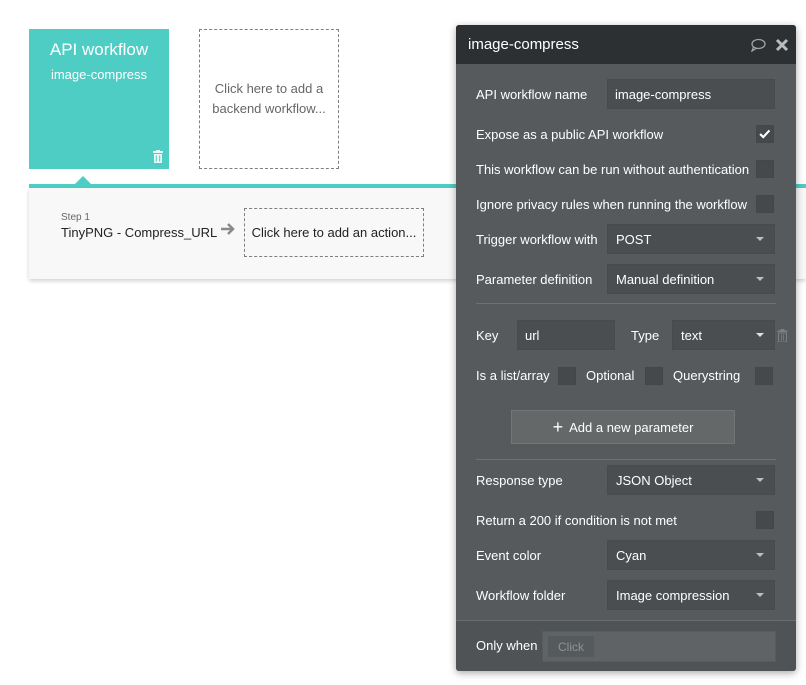 This screenshot has width=806, height=685. Describe the element at coordinates (507, 645) in the screenshot. I see `only-when-label: Only when` at that location.